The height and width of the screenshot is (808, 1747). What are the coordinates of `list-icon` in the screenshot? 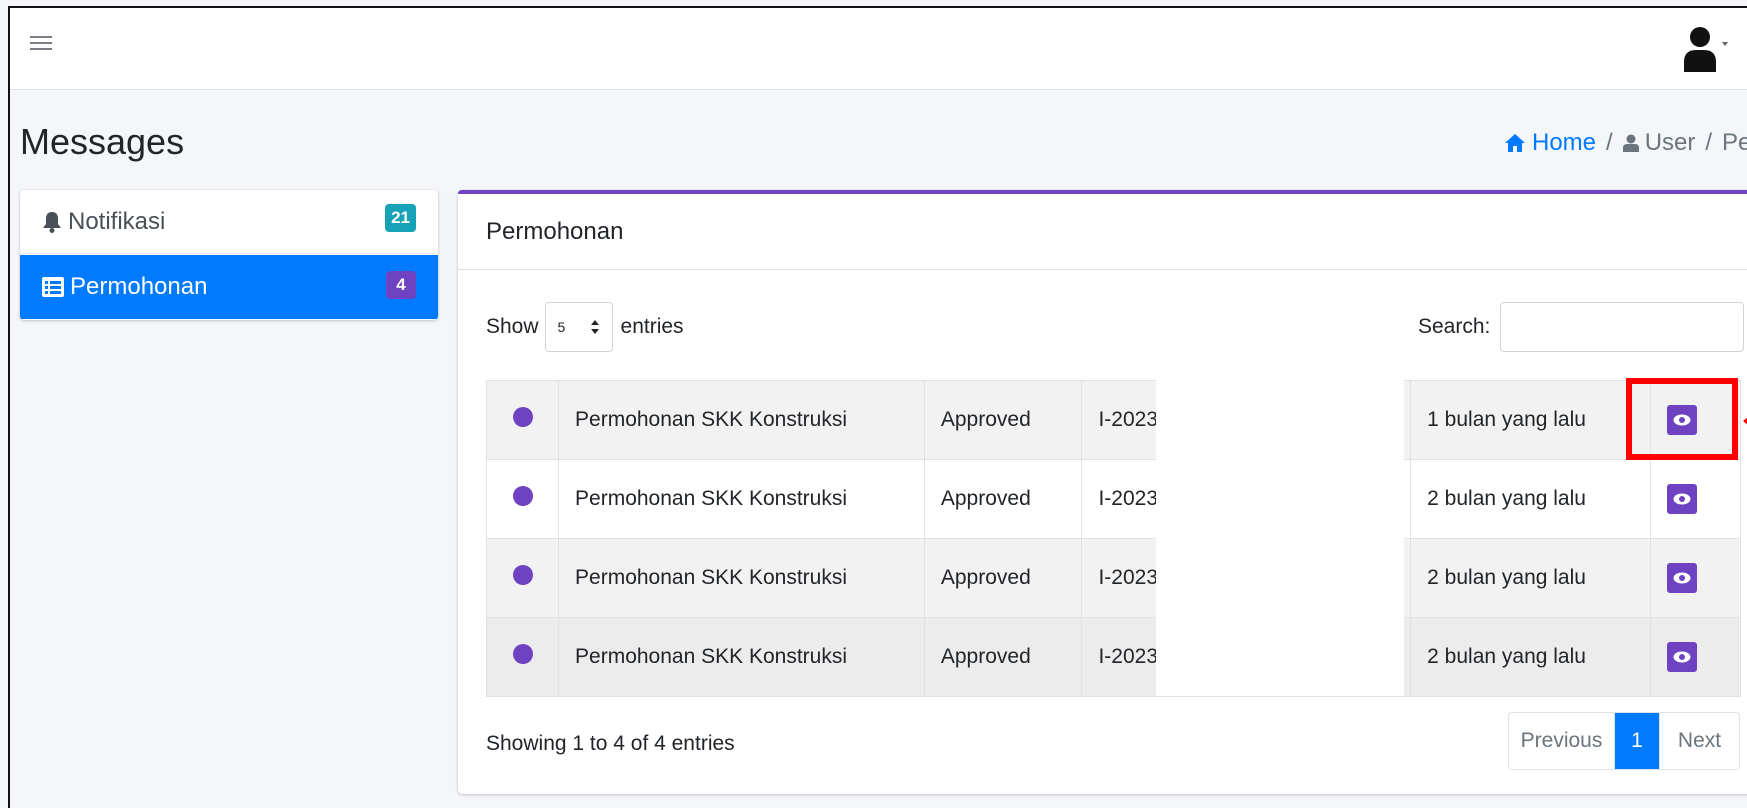 It's located at (53, 287).